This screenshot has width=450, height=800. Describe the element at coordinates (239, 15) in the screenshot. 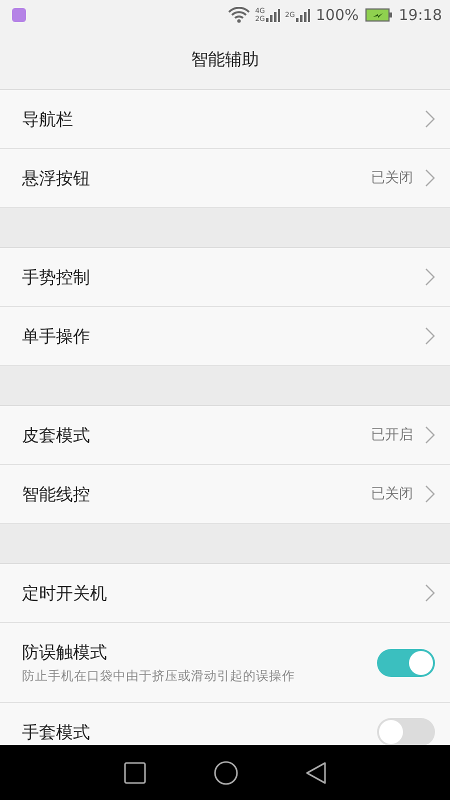

I see `wifi-icon` at that location.